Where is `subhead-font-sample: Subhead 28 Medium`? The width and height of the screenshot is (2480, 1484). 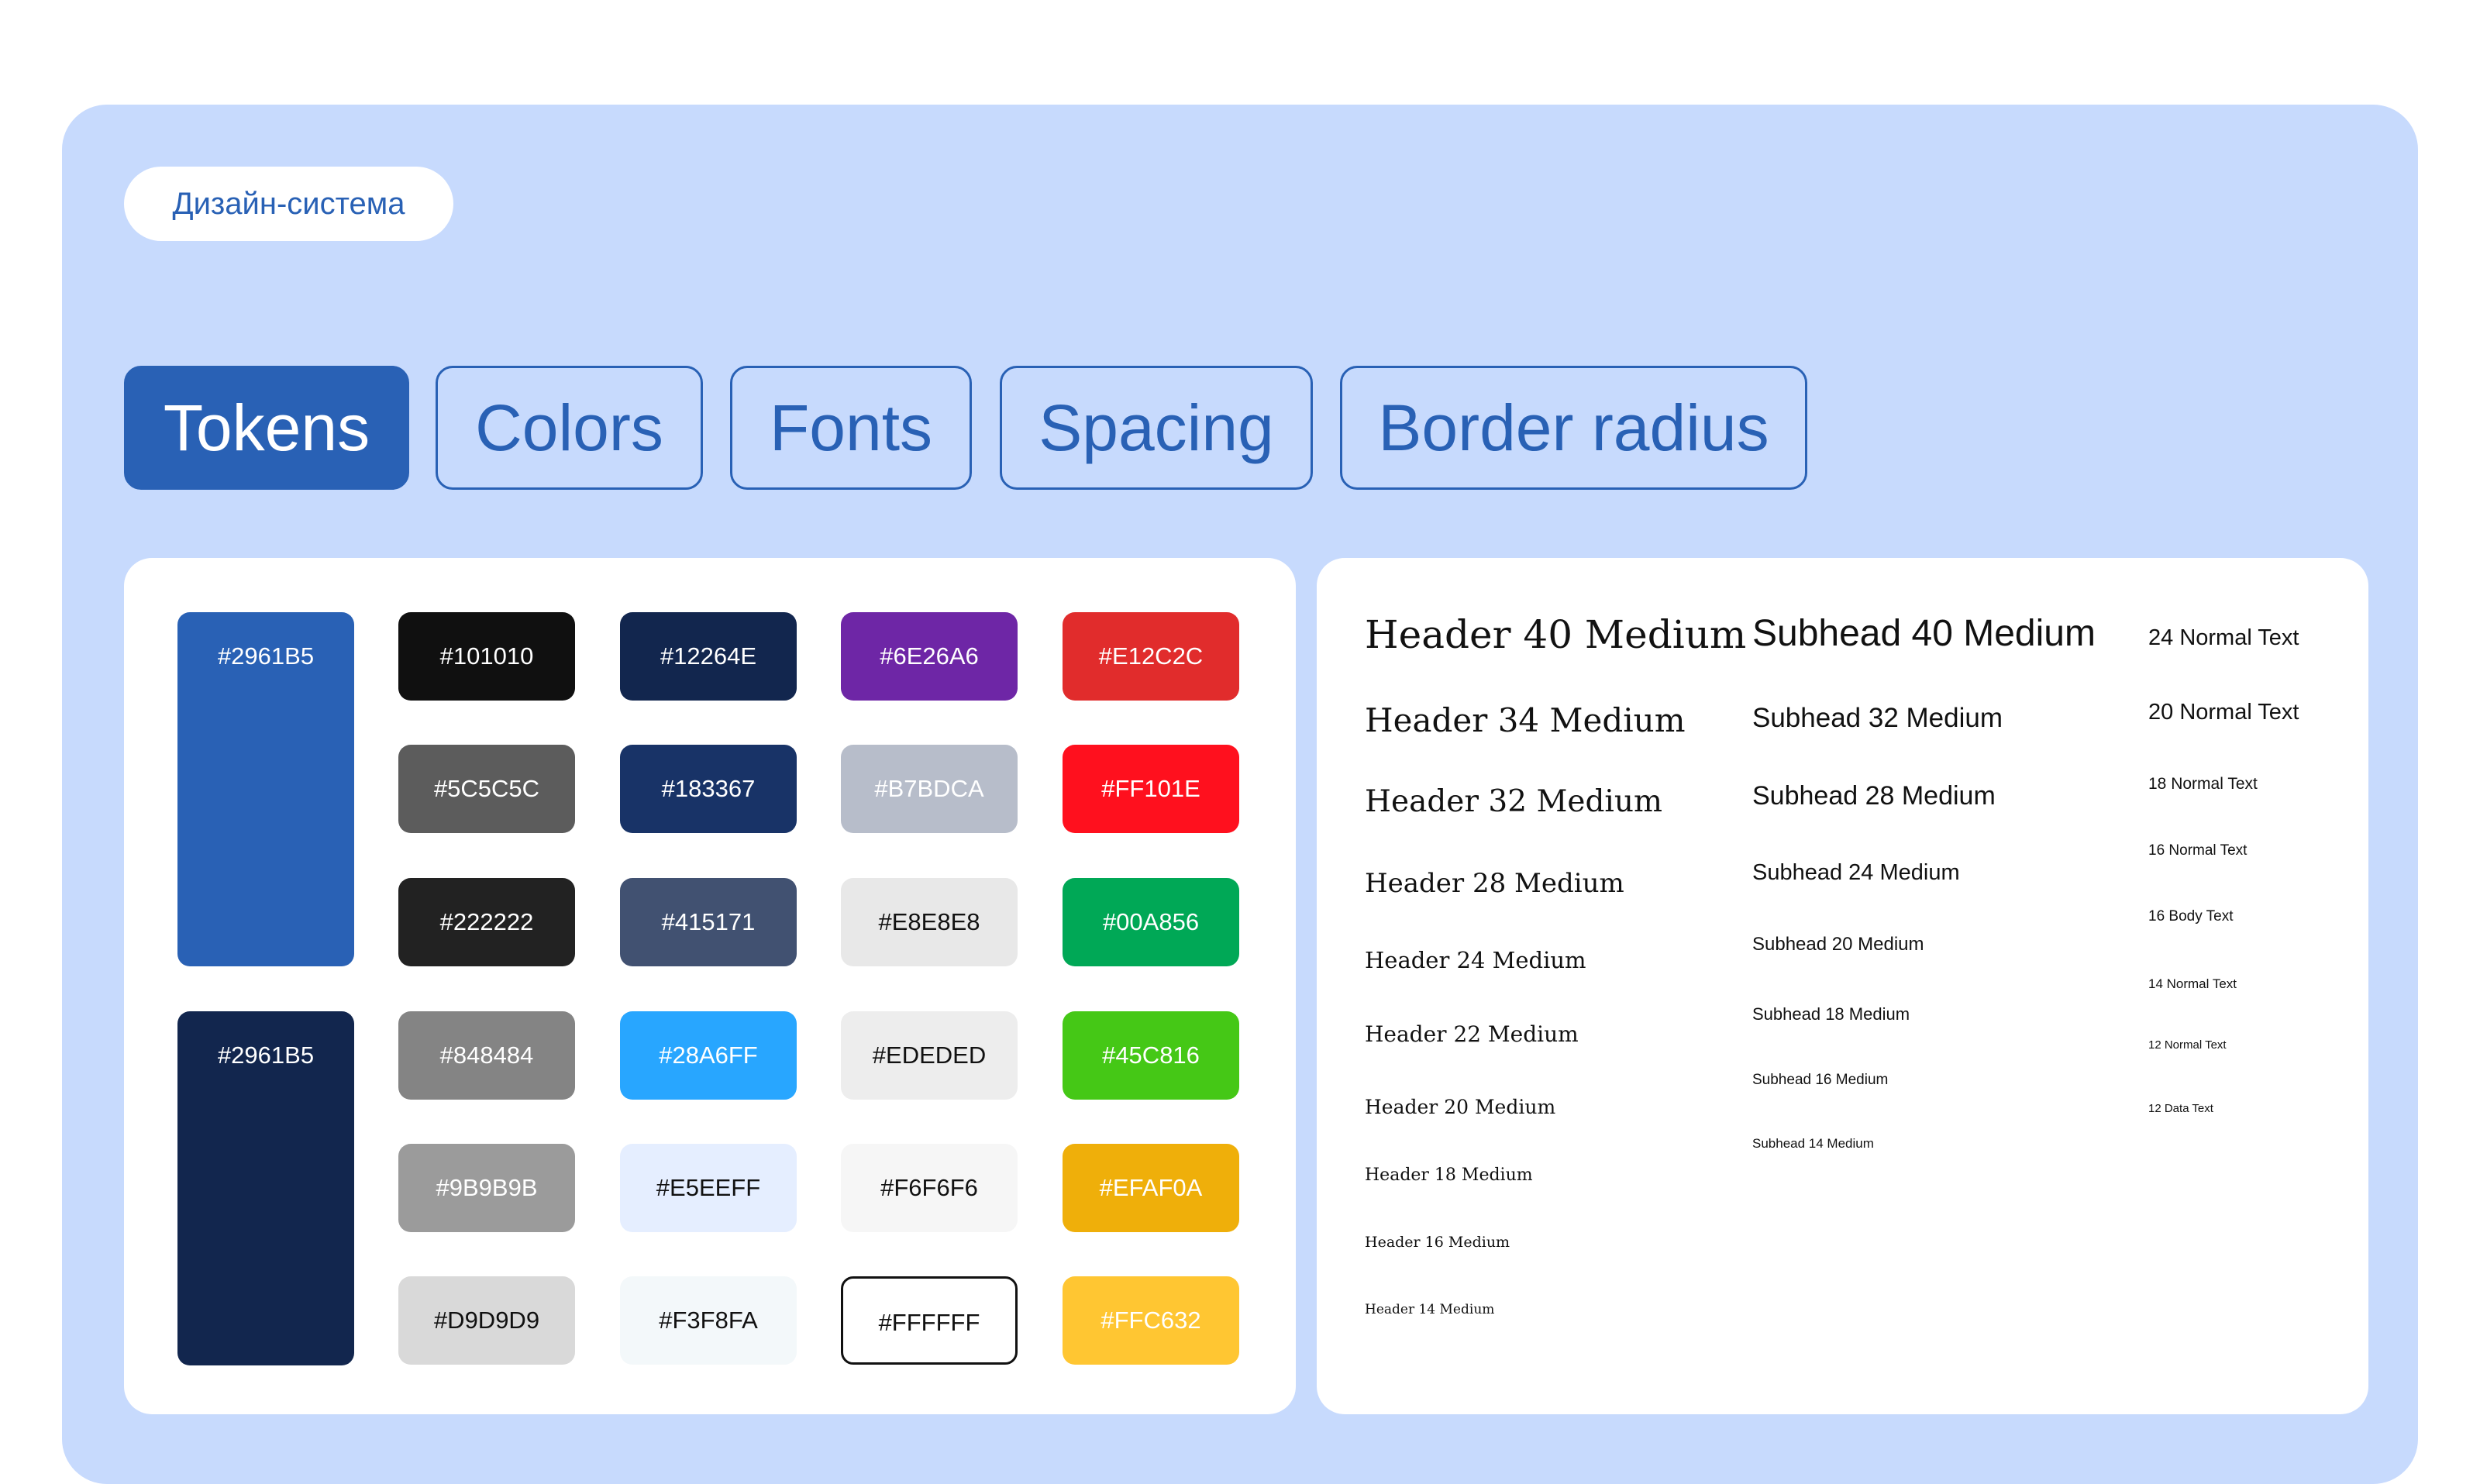
subhead-font-sample: Subhead 28 Medium is located at coordinates (1874, 796).